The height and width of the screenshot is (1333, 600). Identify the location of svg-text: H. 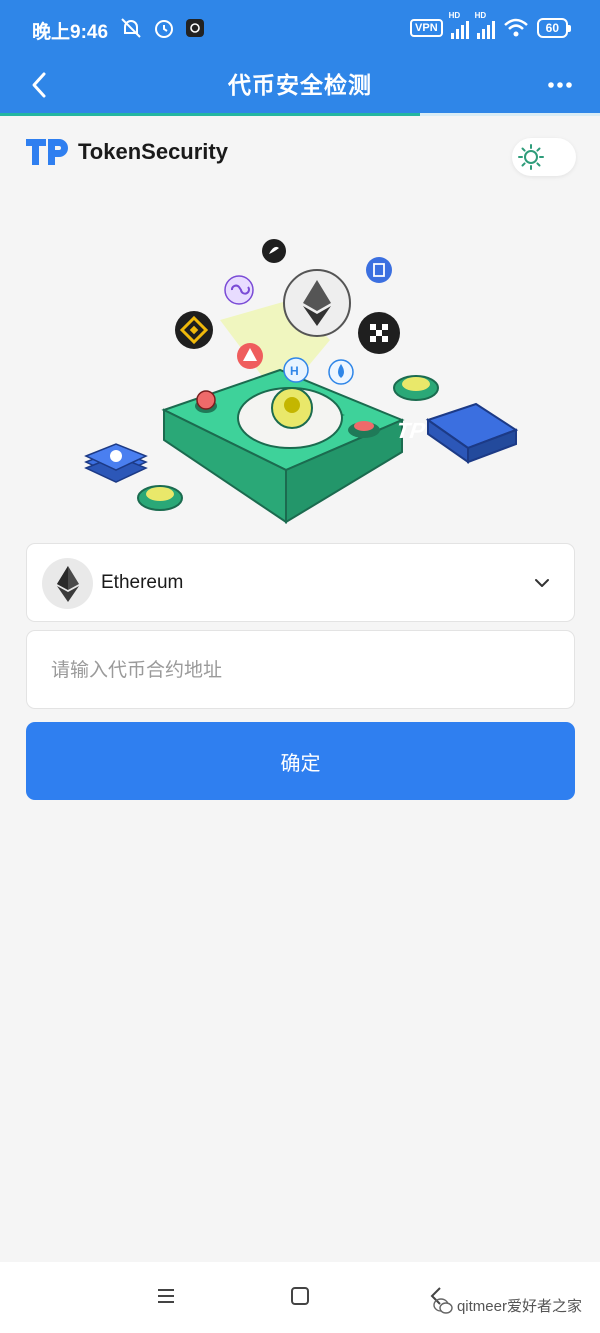
(294, 371).